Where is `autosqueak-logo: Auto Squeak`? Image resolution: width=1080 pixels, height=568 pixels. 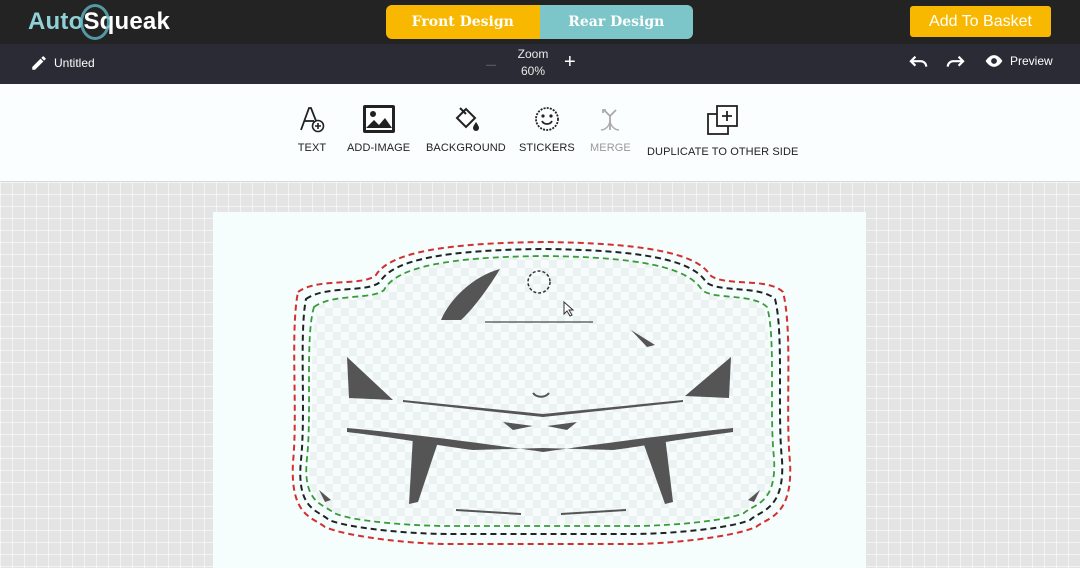
autosqueak-logo: Auto Squeak is located at coordinates (99, 22).